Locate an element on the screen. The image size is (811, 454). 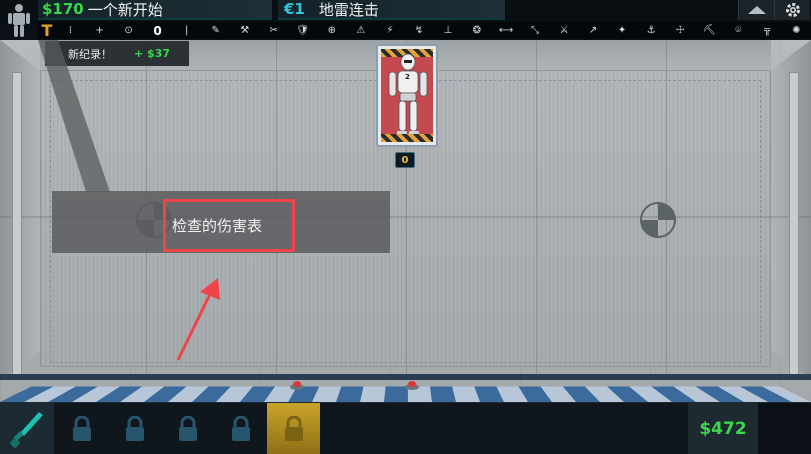
challenge-money: $170 is located at coordinates (63, 9).